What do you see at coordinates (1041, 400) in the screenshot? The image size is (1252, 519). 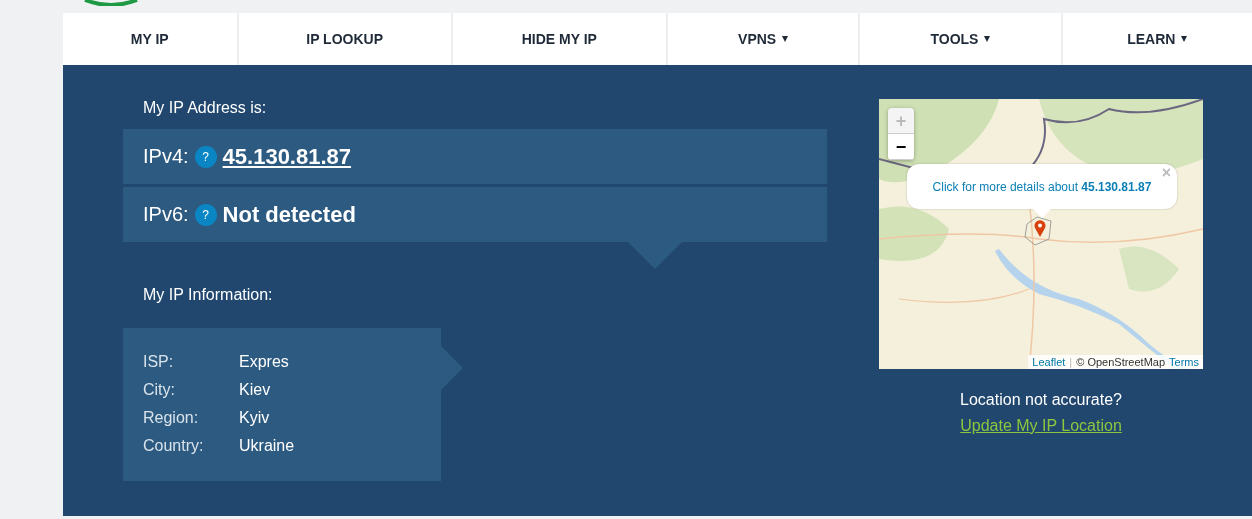 I see `location-question: Location not accurate?` at bounding box center [1041, 400].